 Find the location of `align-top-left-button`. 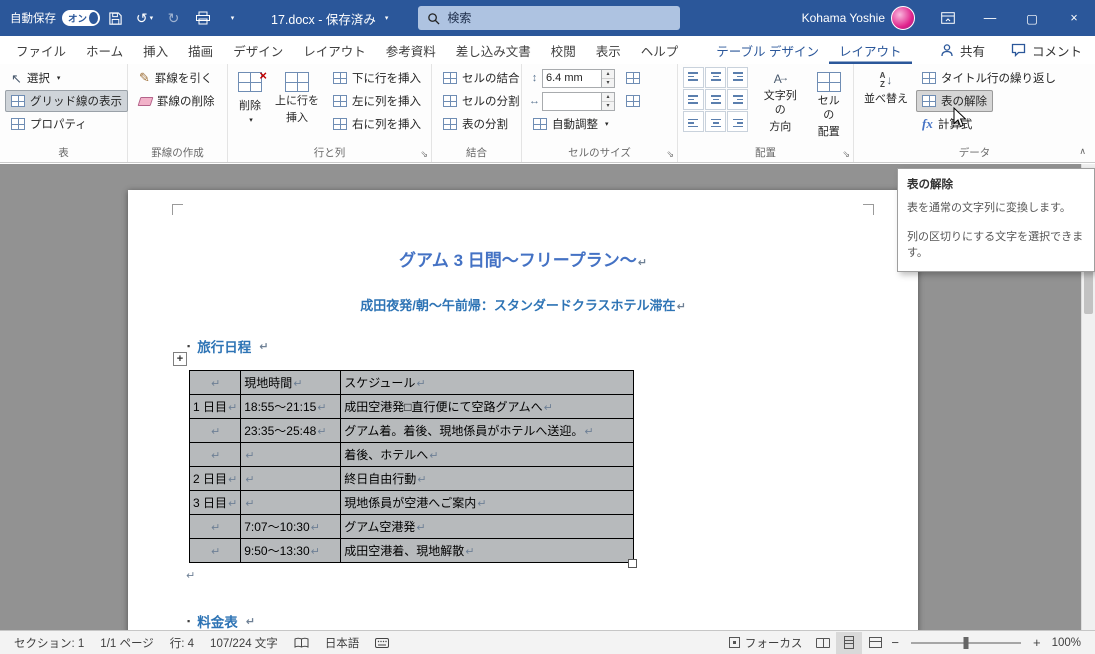

align-top-left-button is located at coordinates (693, 77).